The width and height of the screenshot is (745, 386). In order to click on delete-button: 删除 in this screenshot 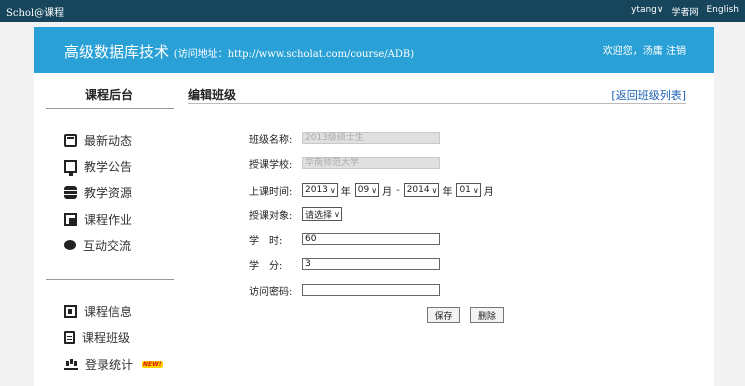, I will do `click(487, 315)`.